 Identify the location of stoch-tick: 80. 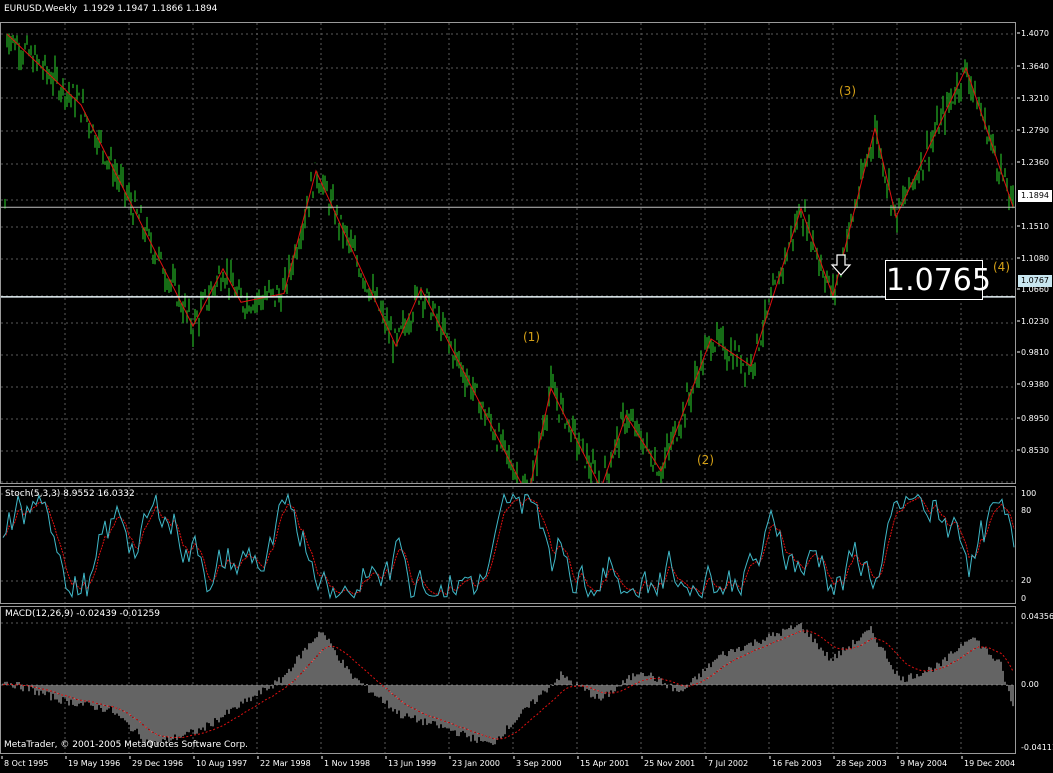
(1026, 510).